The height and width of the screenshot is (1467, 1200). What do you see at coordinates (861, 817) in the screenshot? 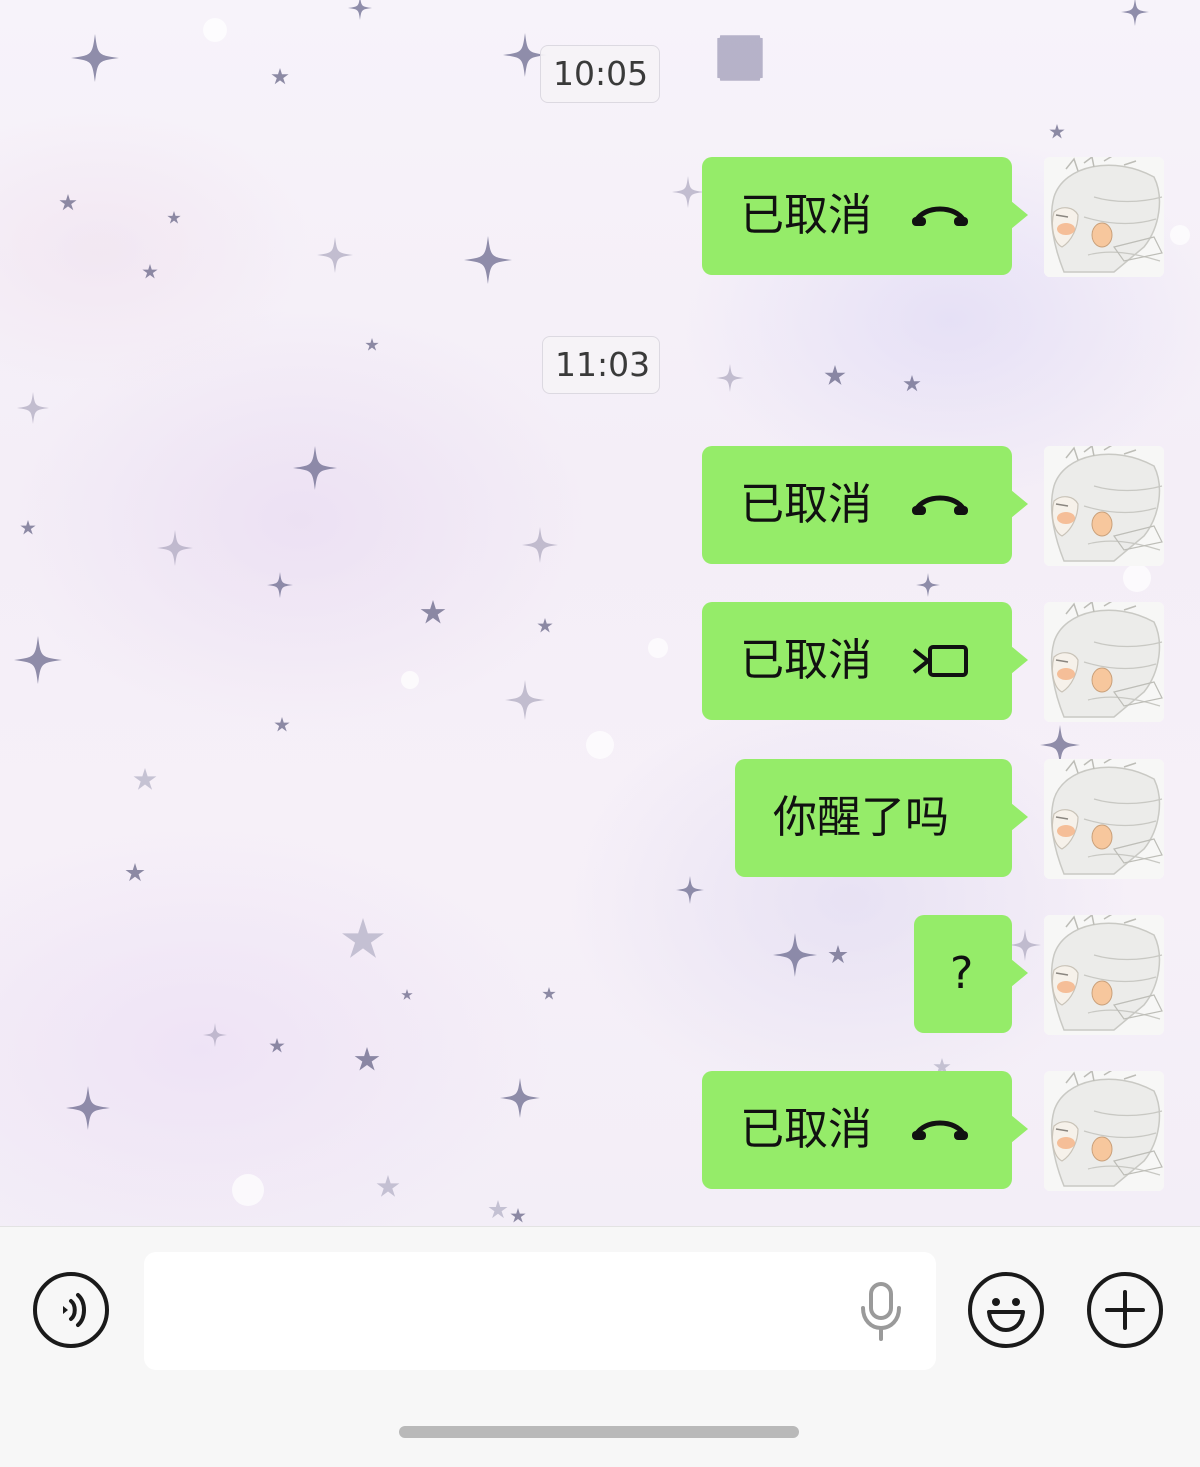
I see `message-text: 你醒了吗` at bounding box center [861, 817].